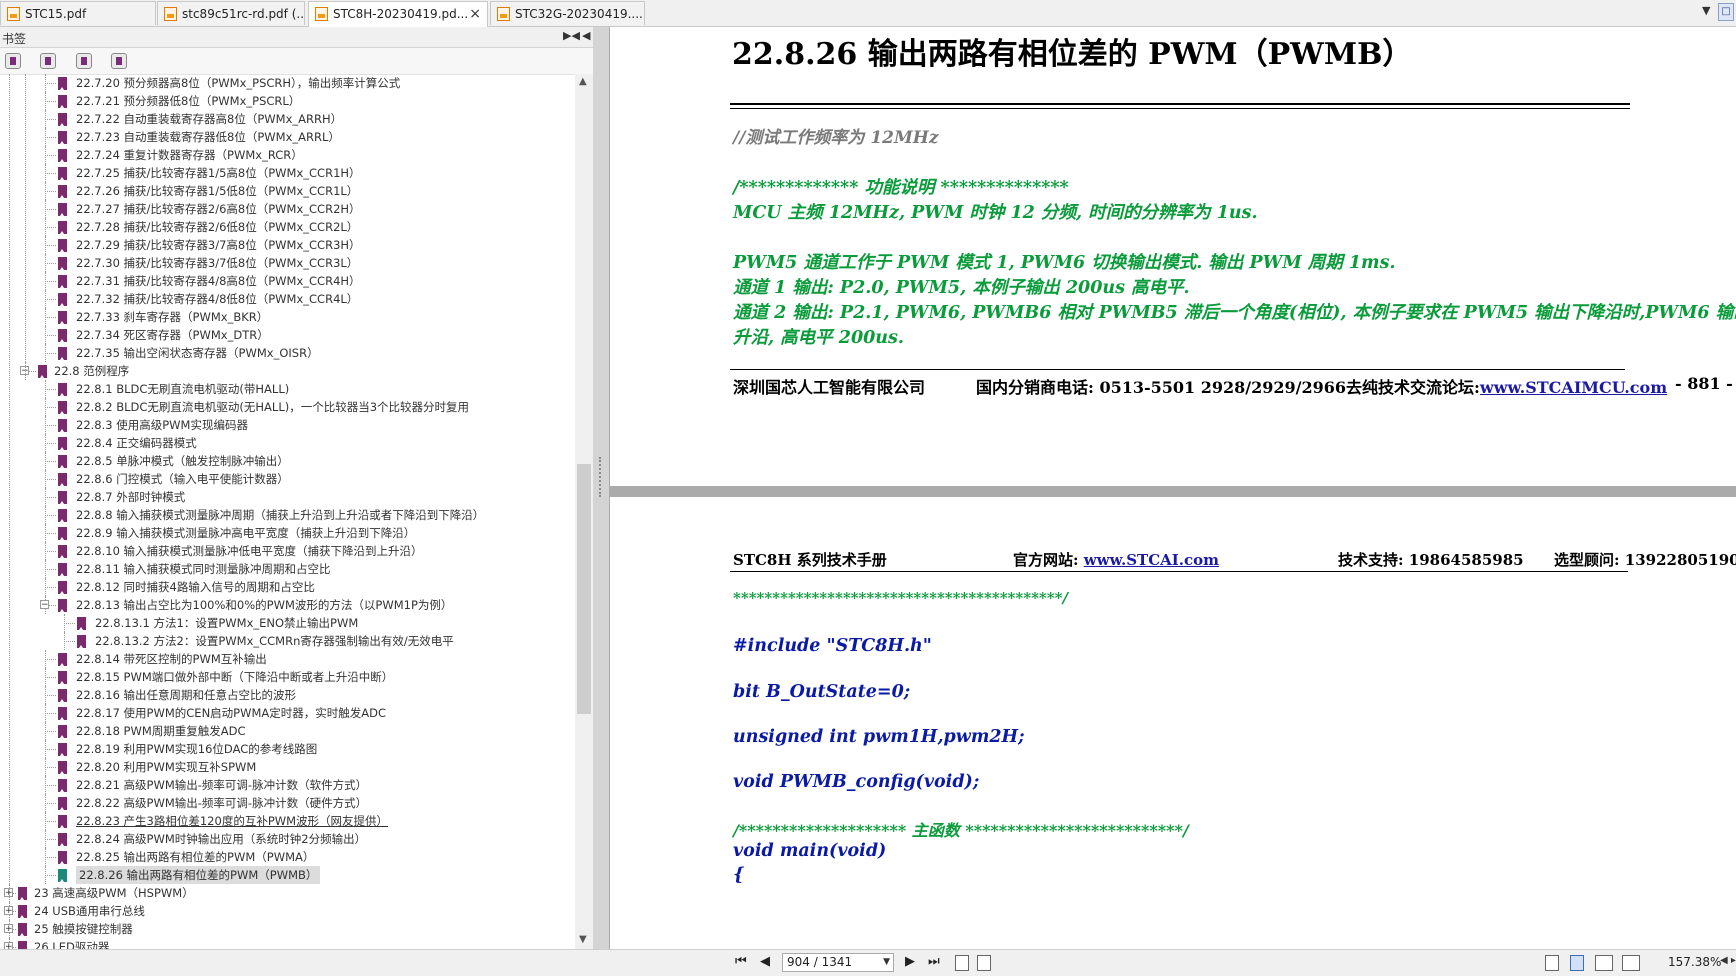  Describe the element at coordinates (287, 173) in the screenshot. I see `bookmark-item: 22.7.25 捕获/比较寄存器1/5高8位（PWMx_CCR1H）` at that location.